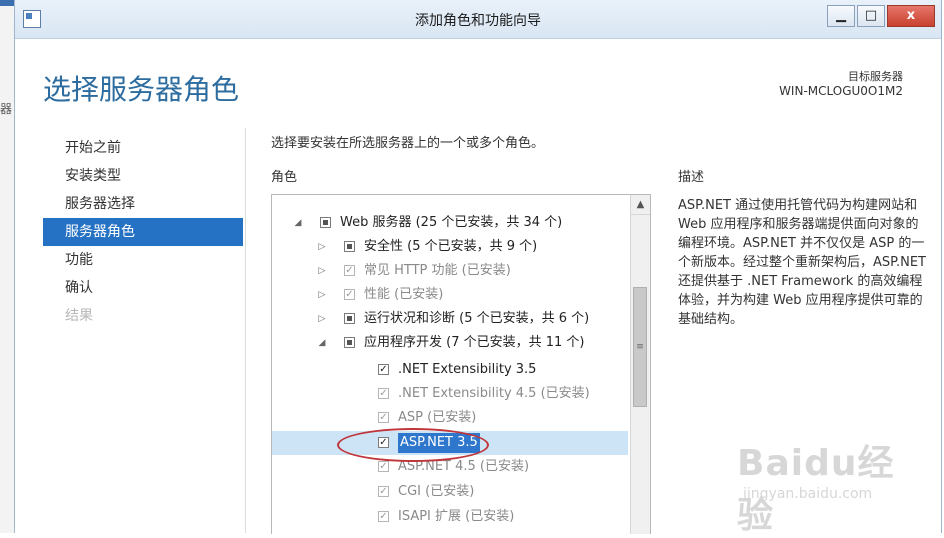 This screenshot has height=538, width=944. I want to click on nav-item-installation-type: 安装类型, so click(143, 176).